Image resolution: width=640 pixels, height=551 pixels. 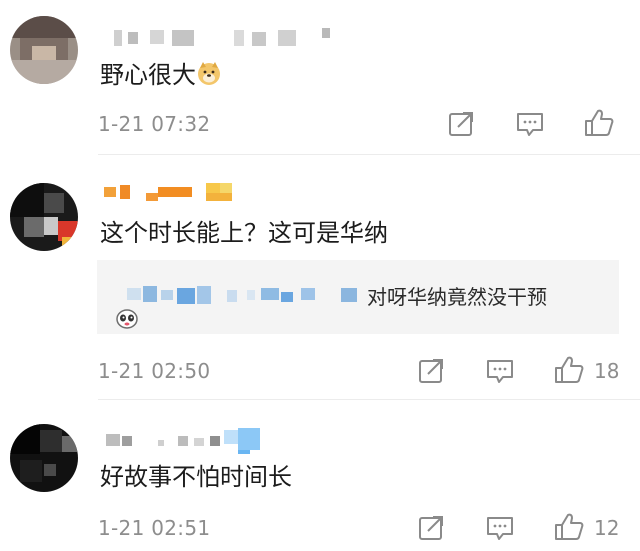 What do you see at coordinates (154, 528) in the screenshot?
I see `comment-time: 1-21 02:51` at bounding box center [154, 528].